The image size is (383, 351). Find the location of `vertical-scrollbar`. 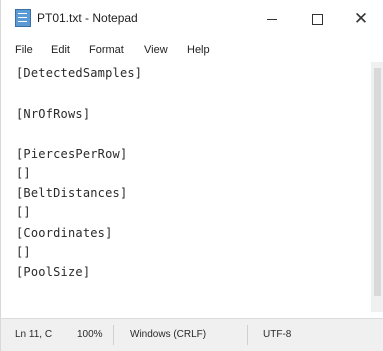

vertical-scrollbar is located at coordinates (377, 187).